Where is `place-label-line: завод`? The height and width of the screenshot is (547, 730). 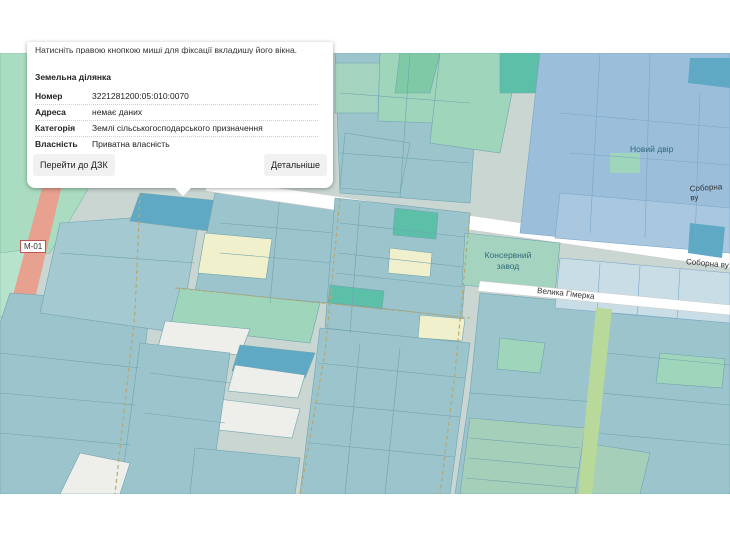
place-label-line: завод is located at coordinates (508, 266).